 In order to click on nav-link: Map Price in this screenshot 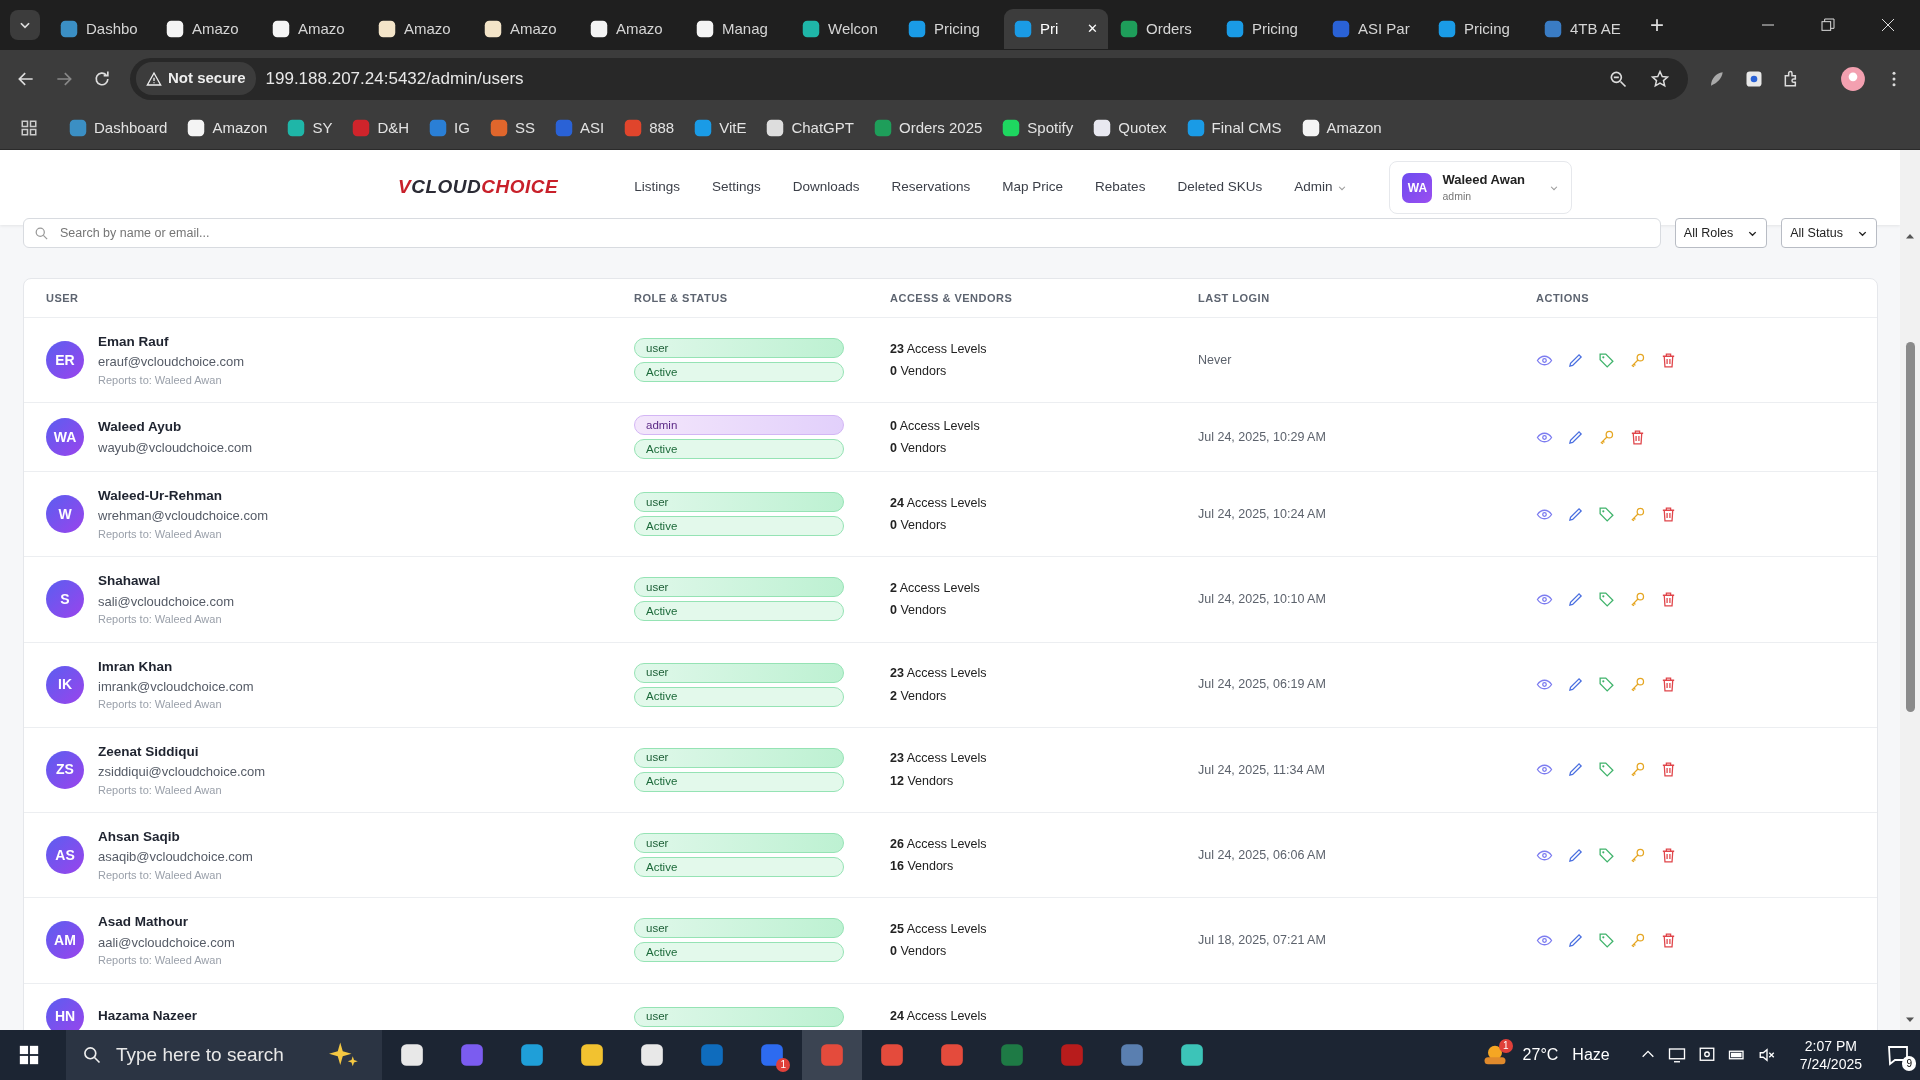, I will do `click(1033, 187)`.